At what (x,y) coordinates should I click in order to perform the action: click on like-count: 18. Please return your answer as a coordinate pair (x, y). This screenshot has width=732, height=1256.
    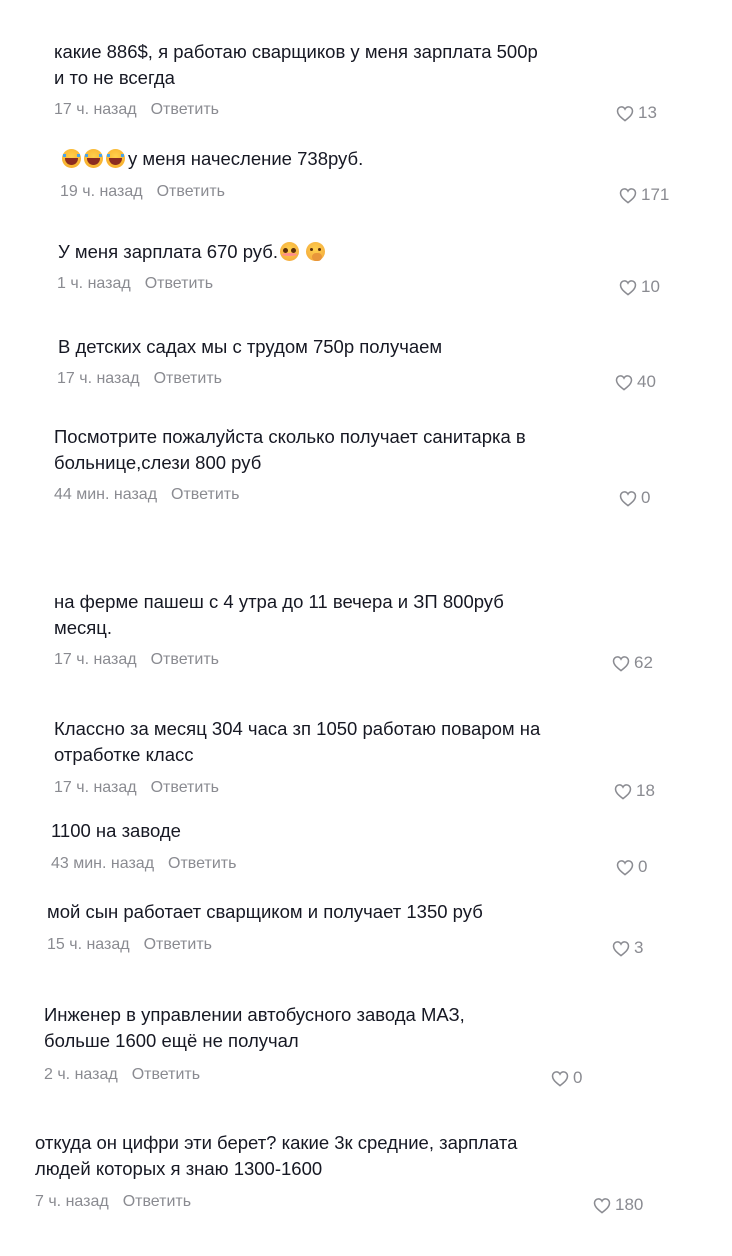
    Looking at the image, I should click on (645, 790).